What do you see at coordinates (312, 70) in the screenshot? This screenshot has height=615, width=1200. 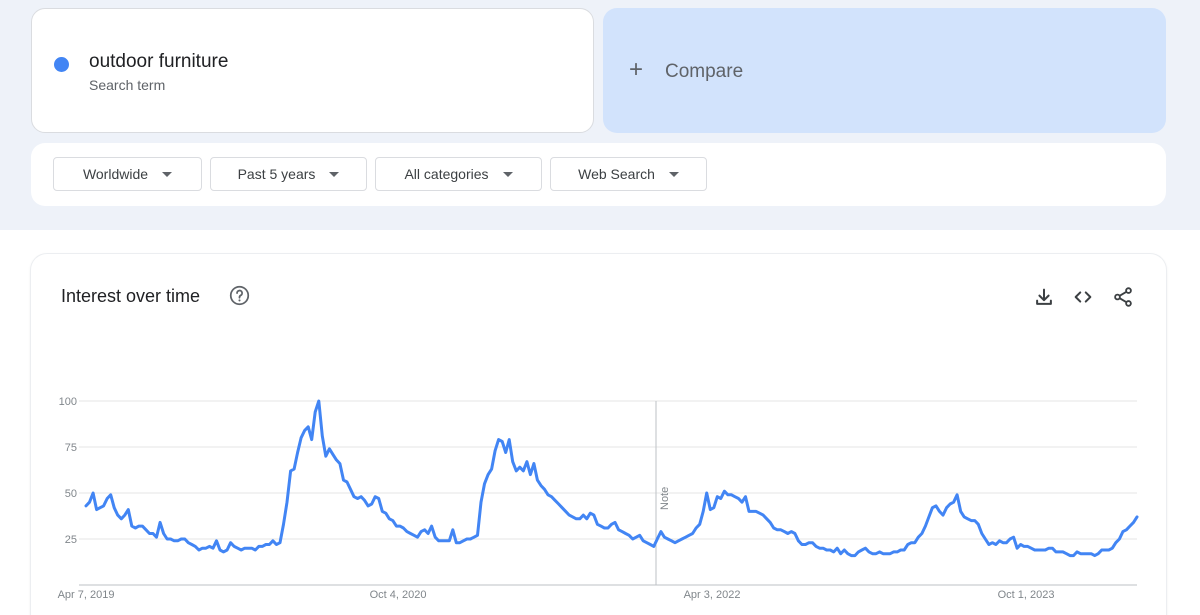 I see `search-term-card: outdoor furniture Search term` at bounding box center [312, 70].